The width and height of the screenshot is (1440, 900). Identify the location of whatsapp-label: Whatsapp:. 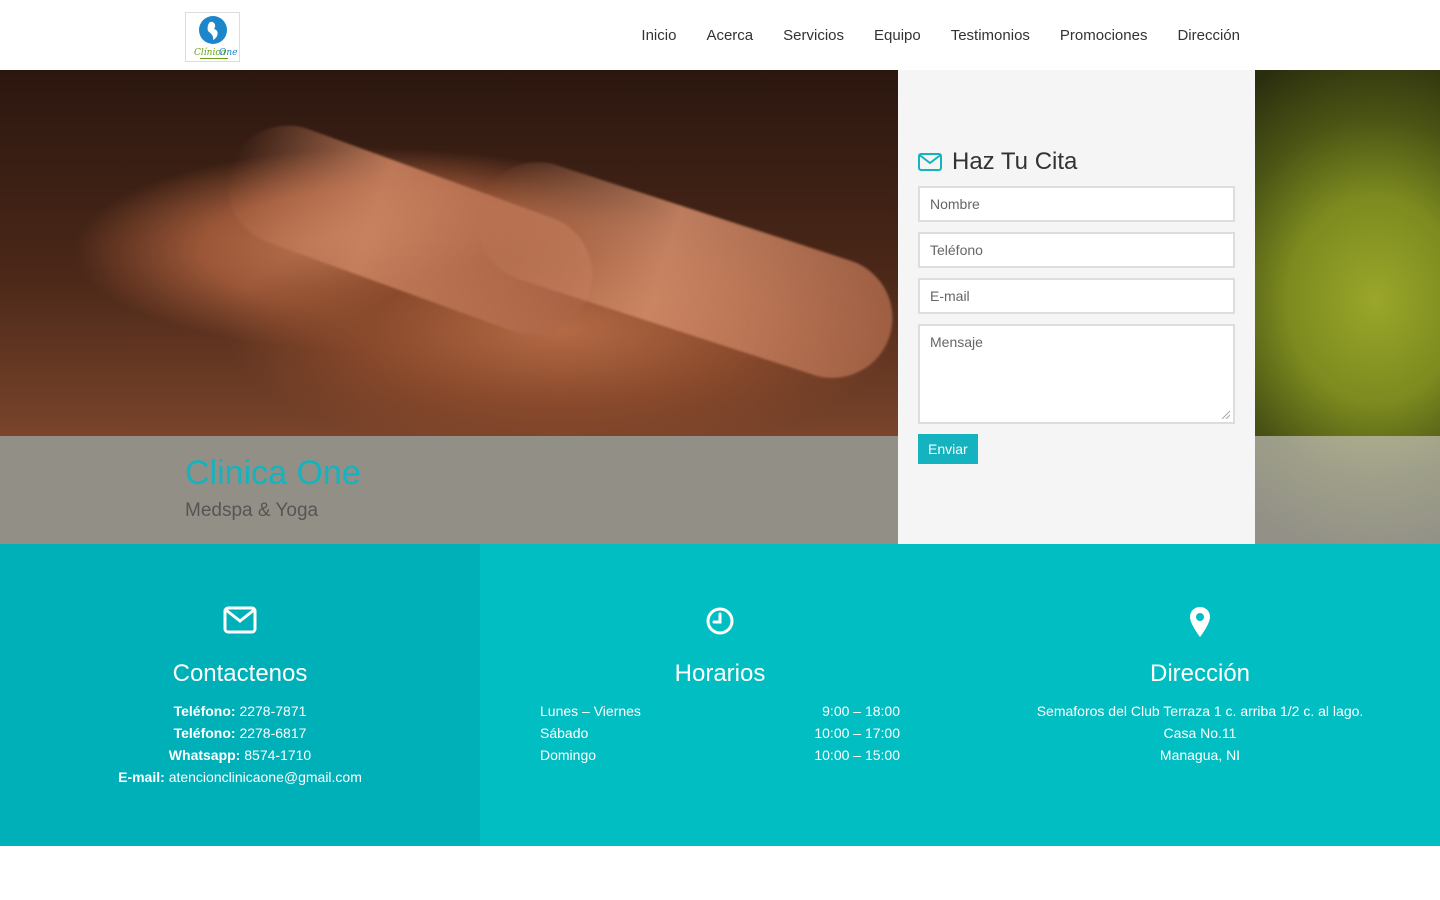
(204, 755).